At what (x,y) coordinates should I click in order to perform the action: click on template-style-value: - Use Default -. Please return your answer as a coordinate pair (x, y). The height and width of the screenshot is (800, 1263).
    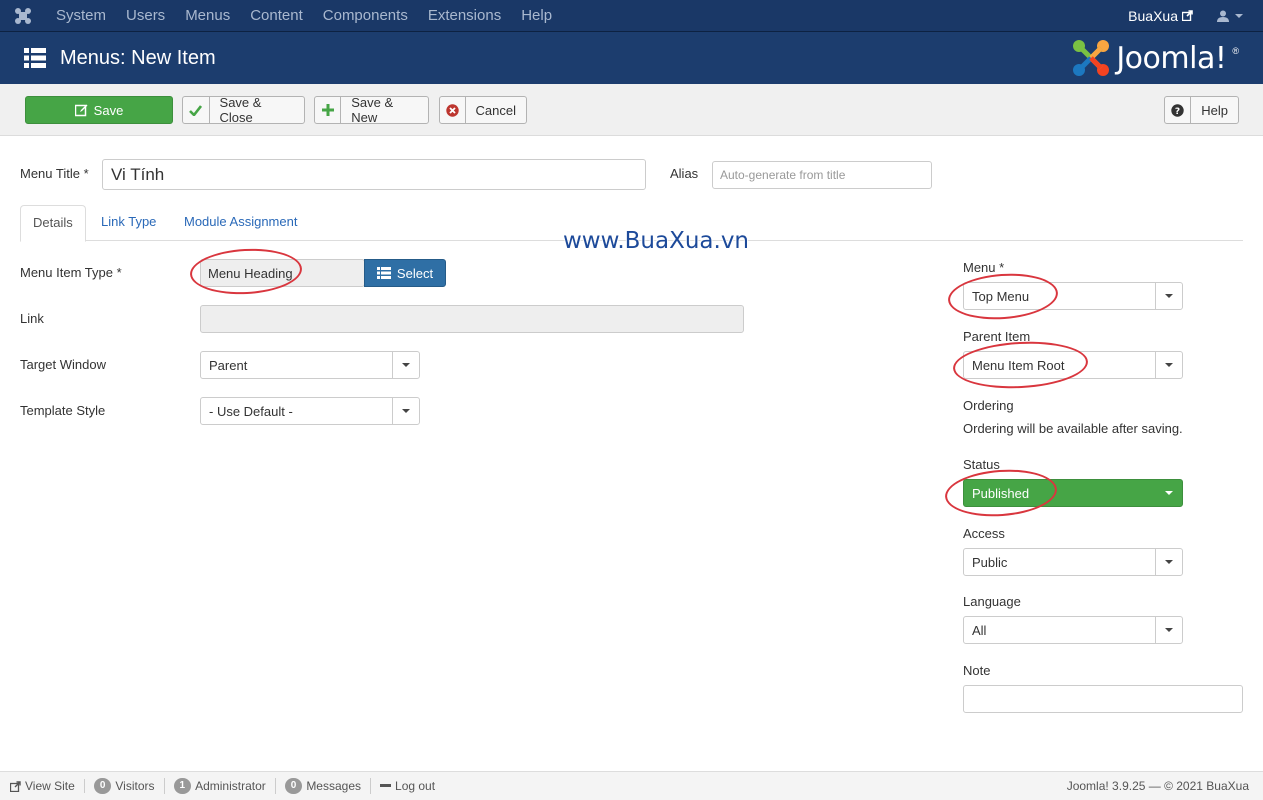
    Looking at the image, I should click on (251, 411).